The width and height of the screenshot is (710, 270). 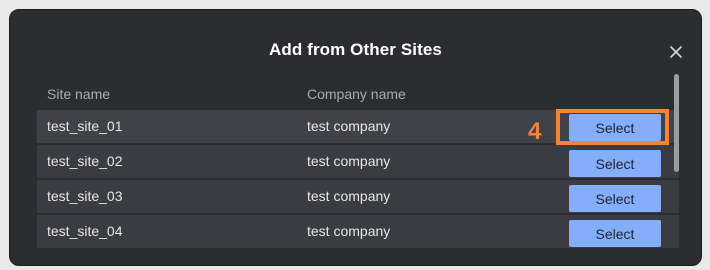 I want to click on table-row: test_site_03 test company Select, so click(x=358, y=196).